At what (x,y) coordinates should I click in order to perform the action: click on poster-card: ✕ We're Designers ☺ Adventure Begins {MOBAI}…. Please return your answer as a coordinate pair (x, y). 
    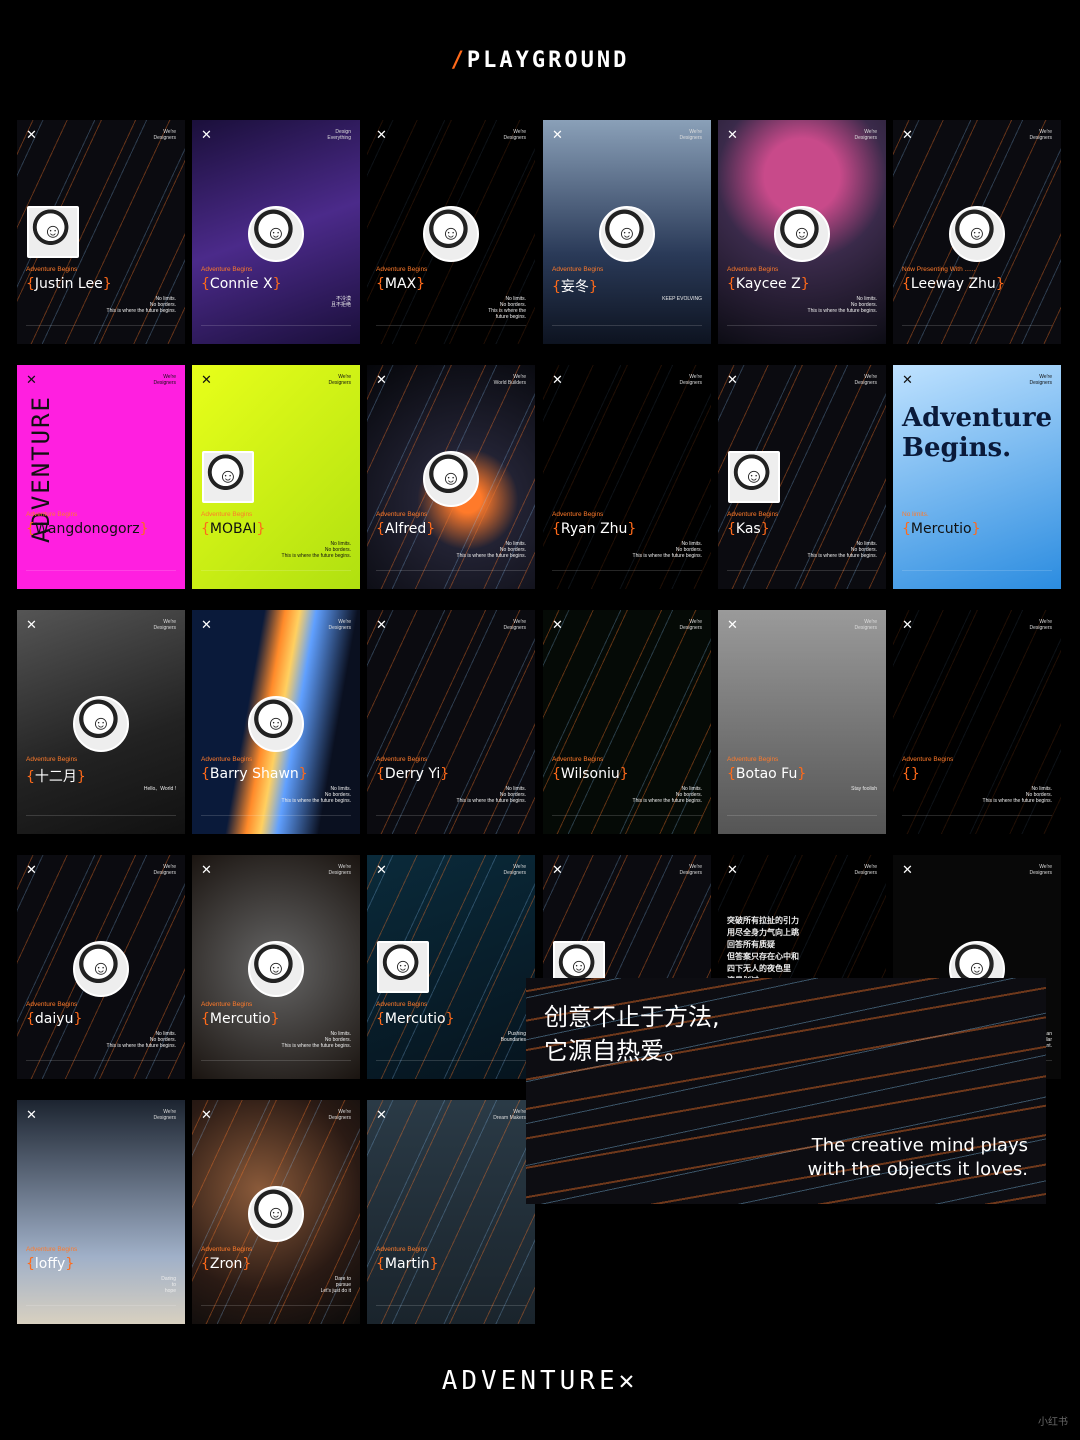
    Looking at the image, I should click on (276, 477).